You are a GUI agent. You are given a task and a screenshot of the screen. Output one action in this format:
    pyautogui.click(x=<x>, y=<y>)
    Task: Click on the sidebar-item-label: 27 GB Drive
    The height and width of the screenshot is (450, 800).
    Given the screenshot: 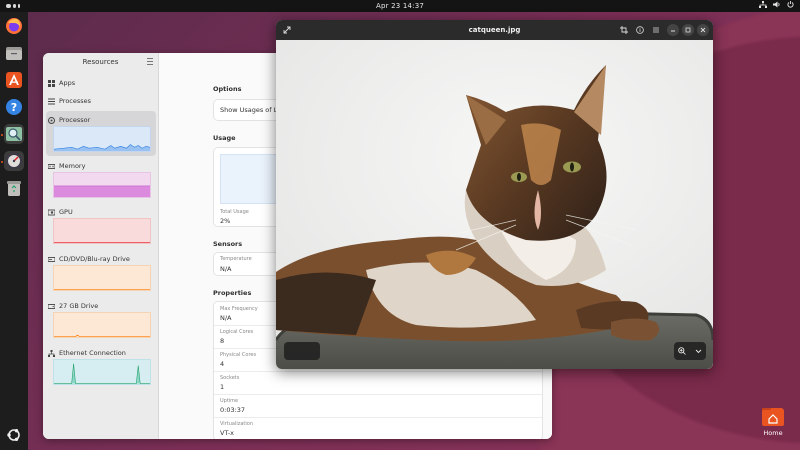 What is the action you would take?
    pyautogui.click(x=79, y=306)
    